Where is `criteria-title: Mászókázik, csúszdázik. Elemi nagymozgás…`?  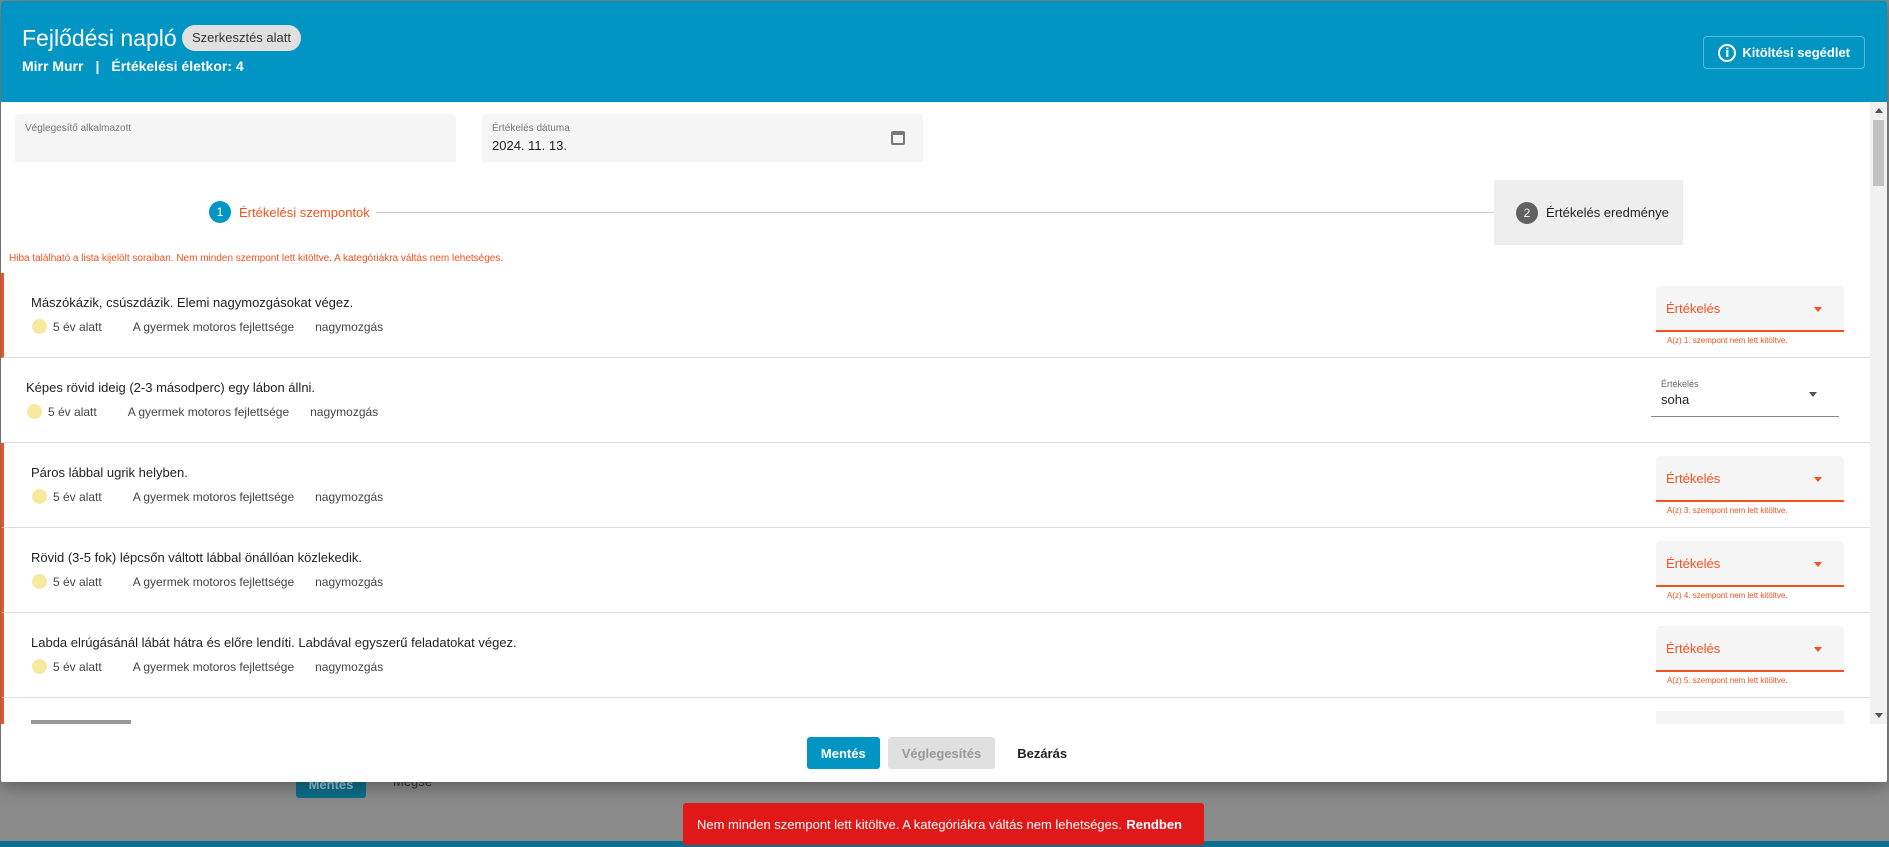
criteria-title: Mászókázik, csúszdázik. Elemi nagymozgás… is located at coordinates (192, 302).